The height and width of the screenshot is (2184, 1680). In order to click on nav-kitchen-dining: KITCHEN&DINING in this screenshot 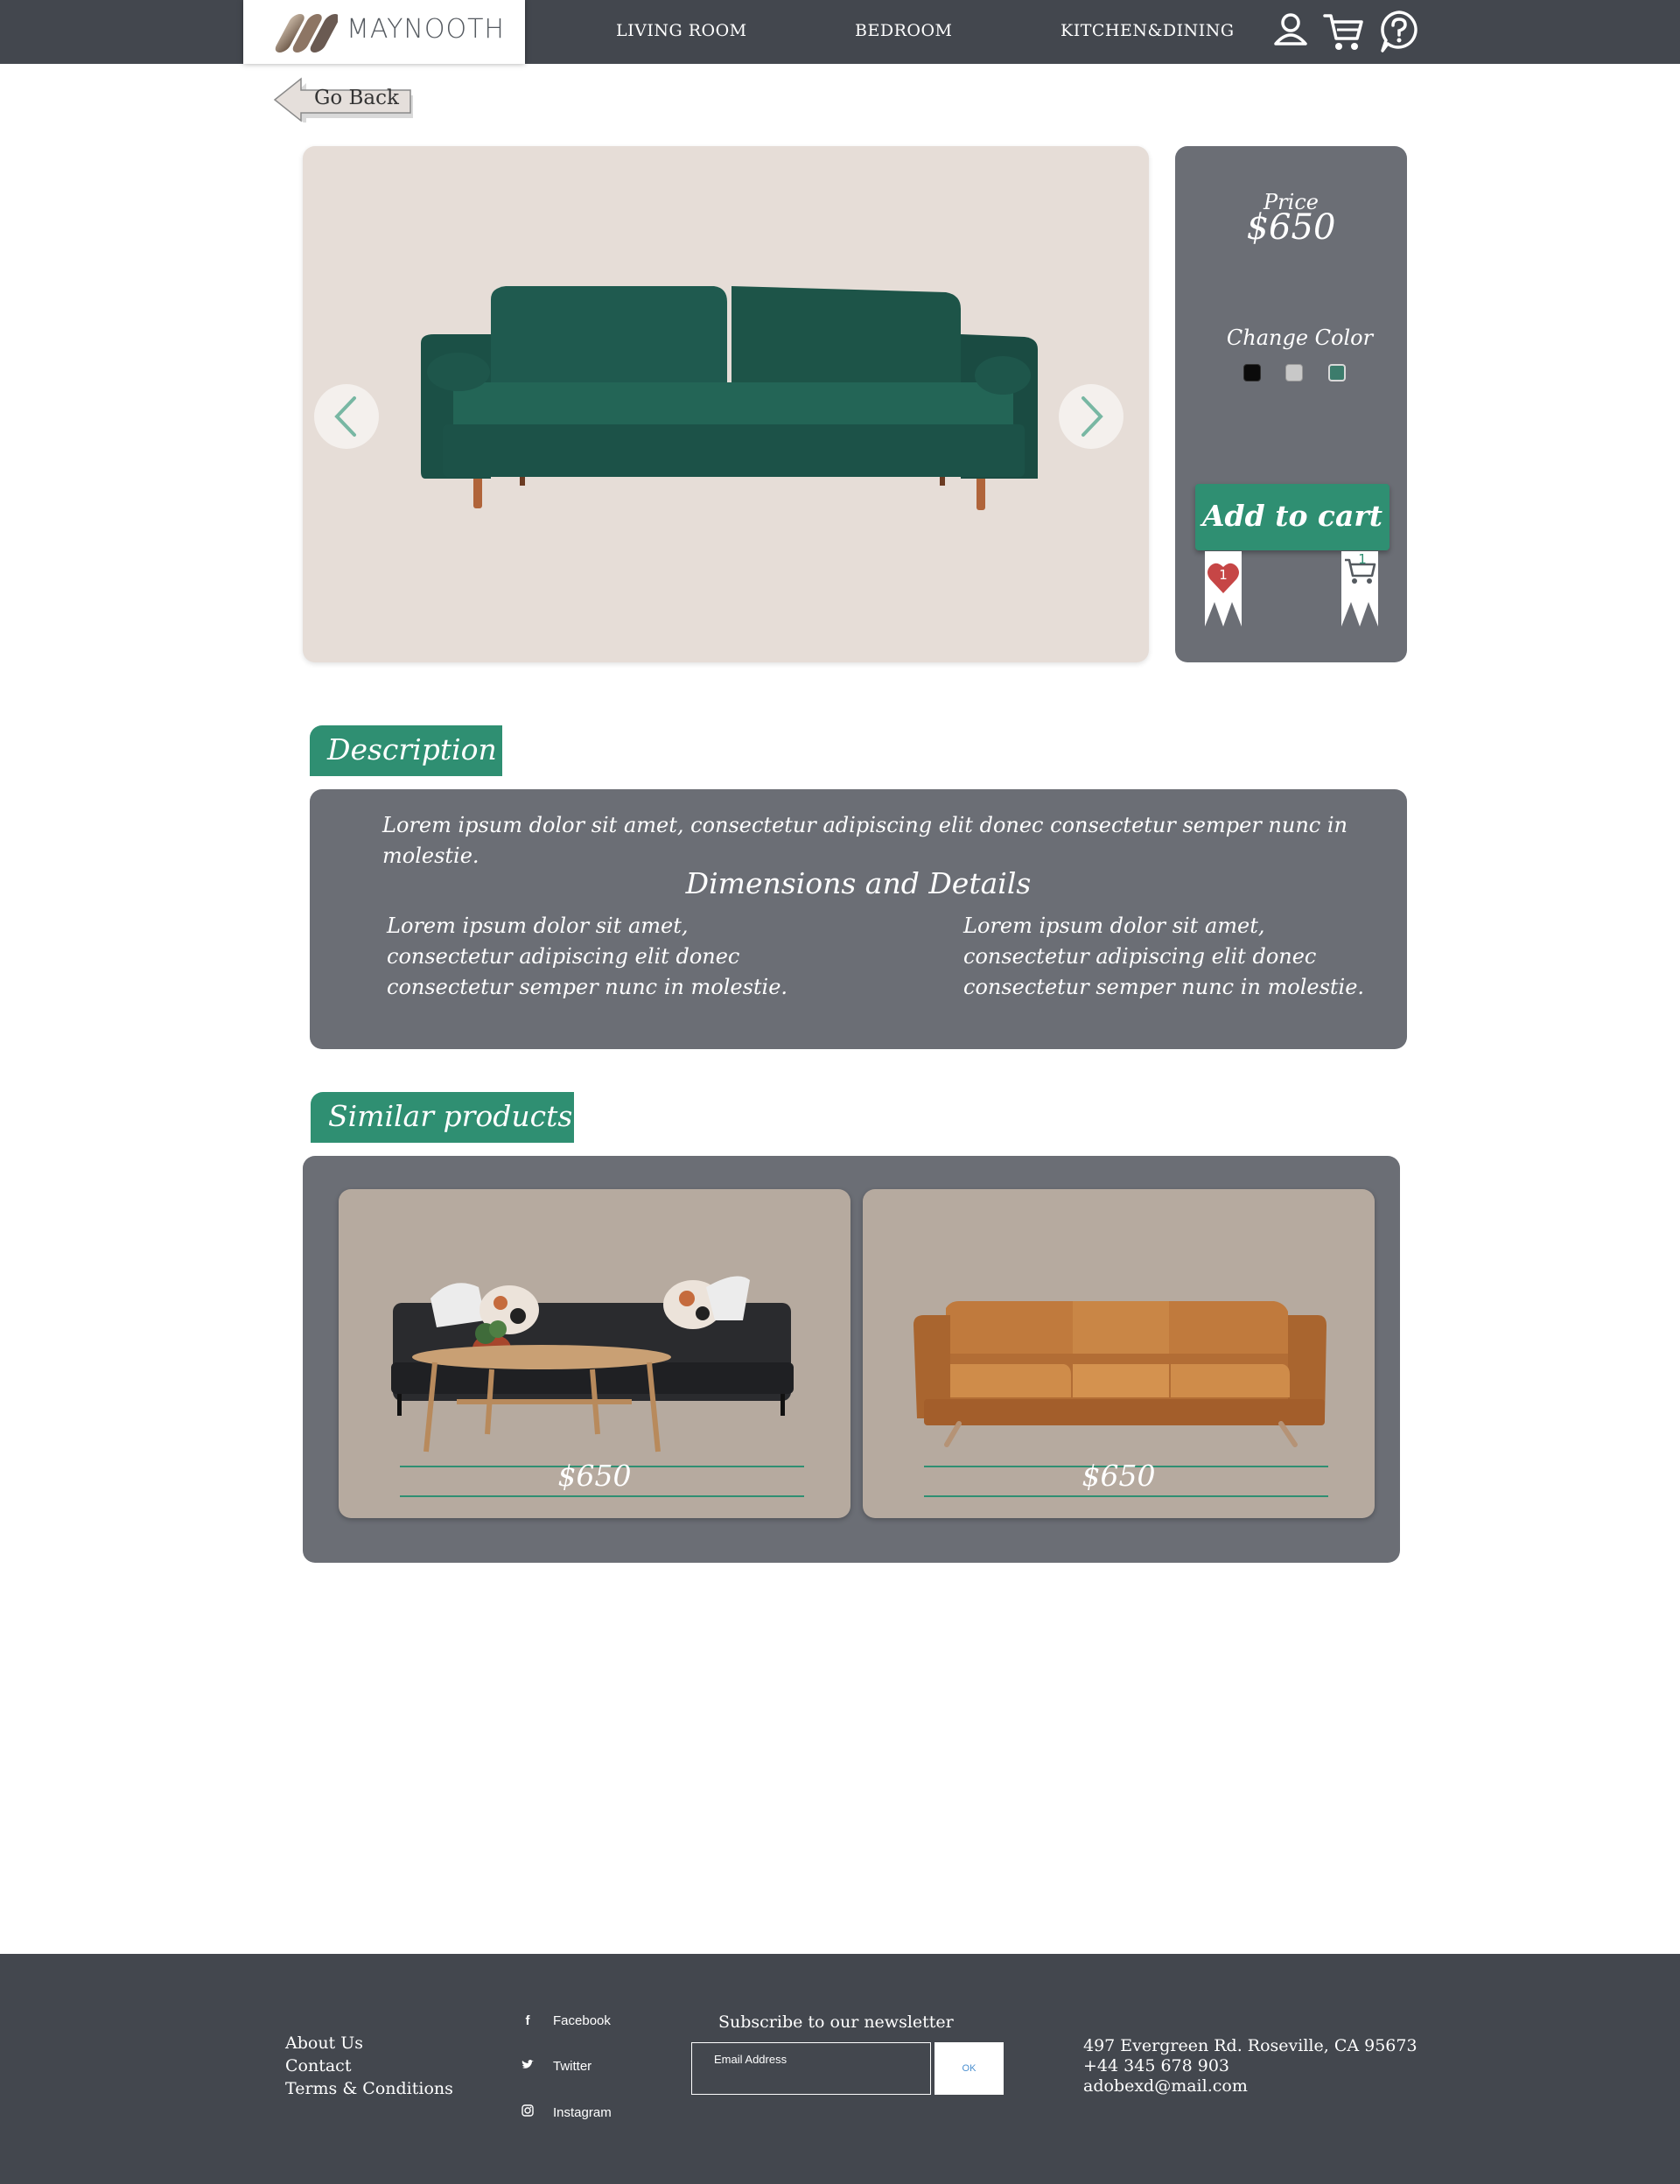, I will do `click(1147, 30)`.